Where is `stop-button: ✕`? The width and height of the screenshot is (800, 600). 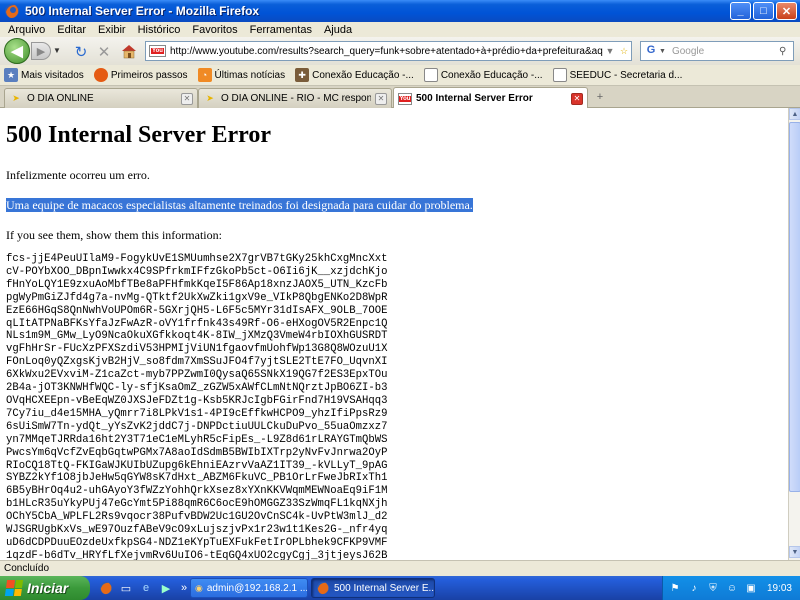 stop-button: ✕ is located at coordinates (104, 52).